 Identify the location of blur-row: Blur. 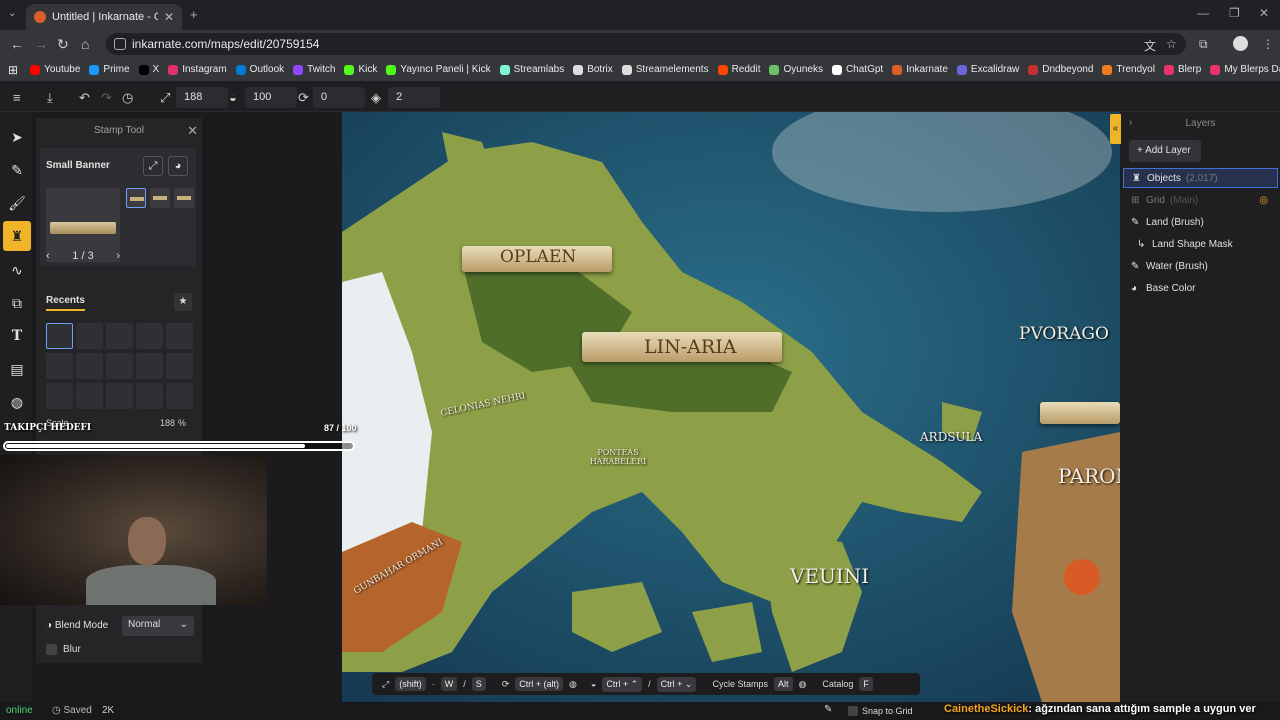
(63, 649).